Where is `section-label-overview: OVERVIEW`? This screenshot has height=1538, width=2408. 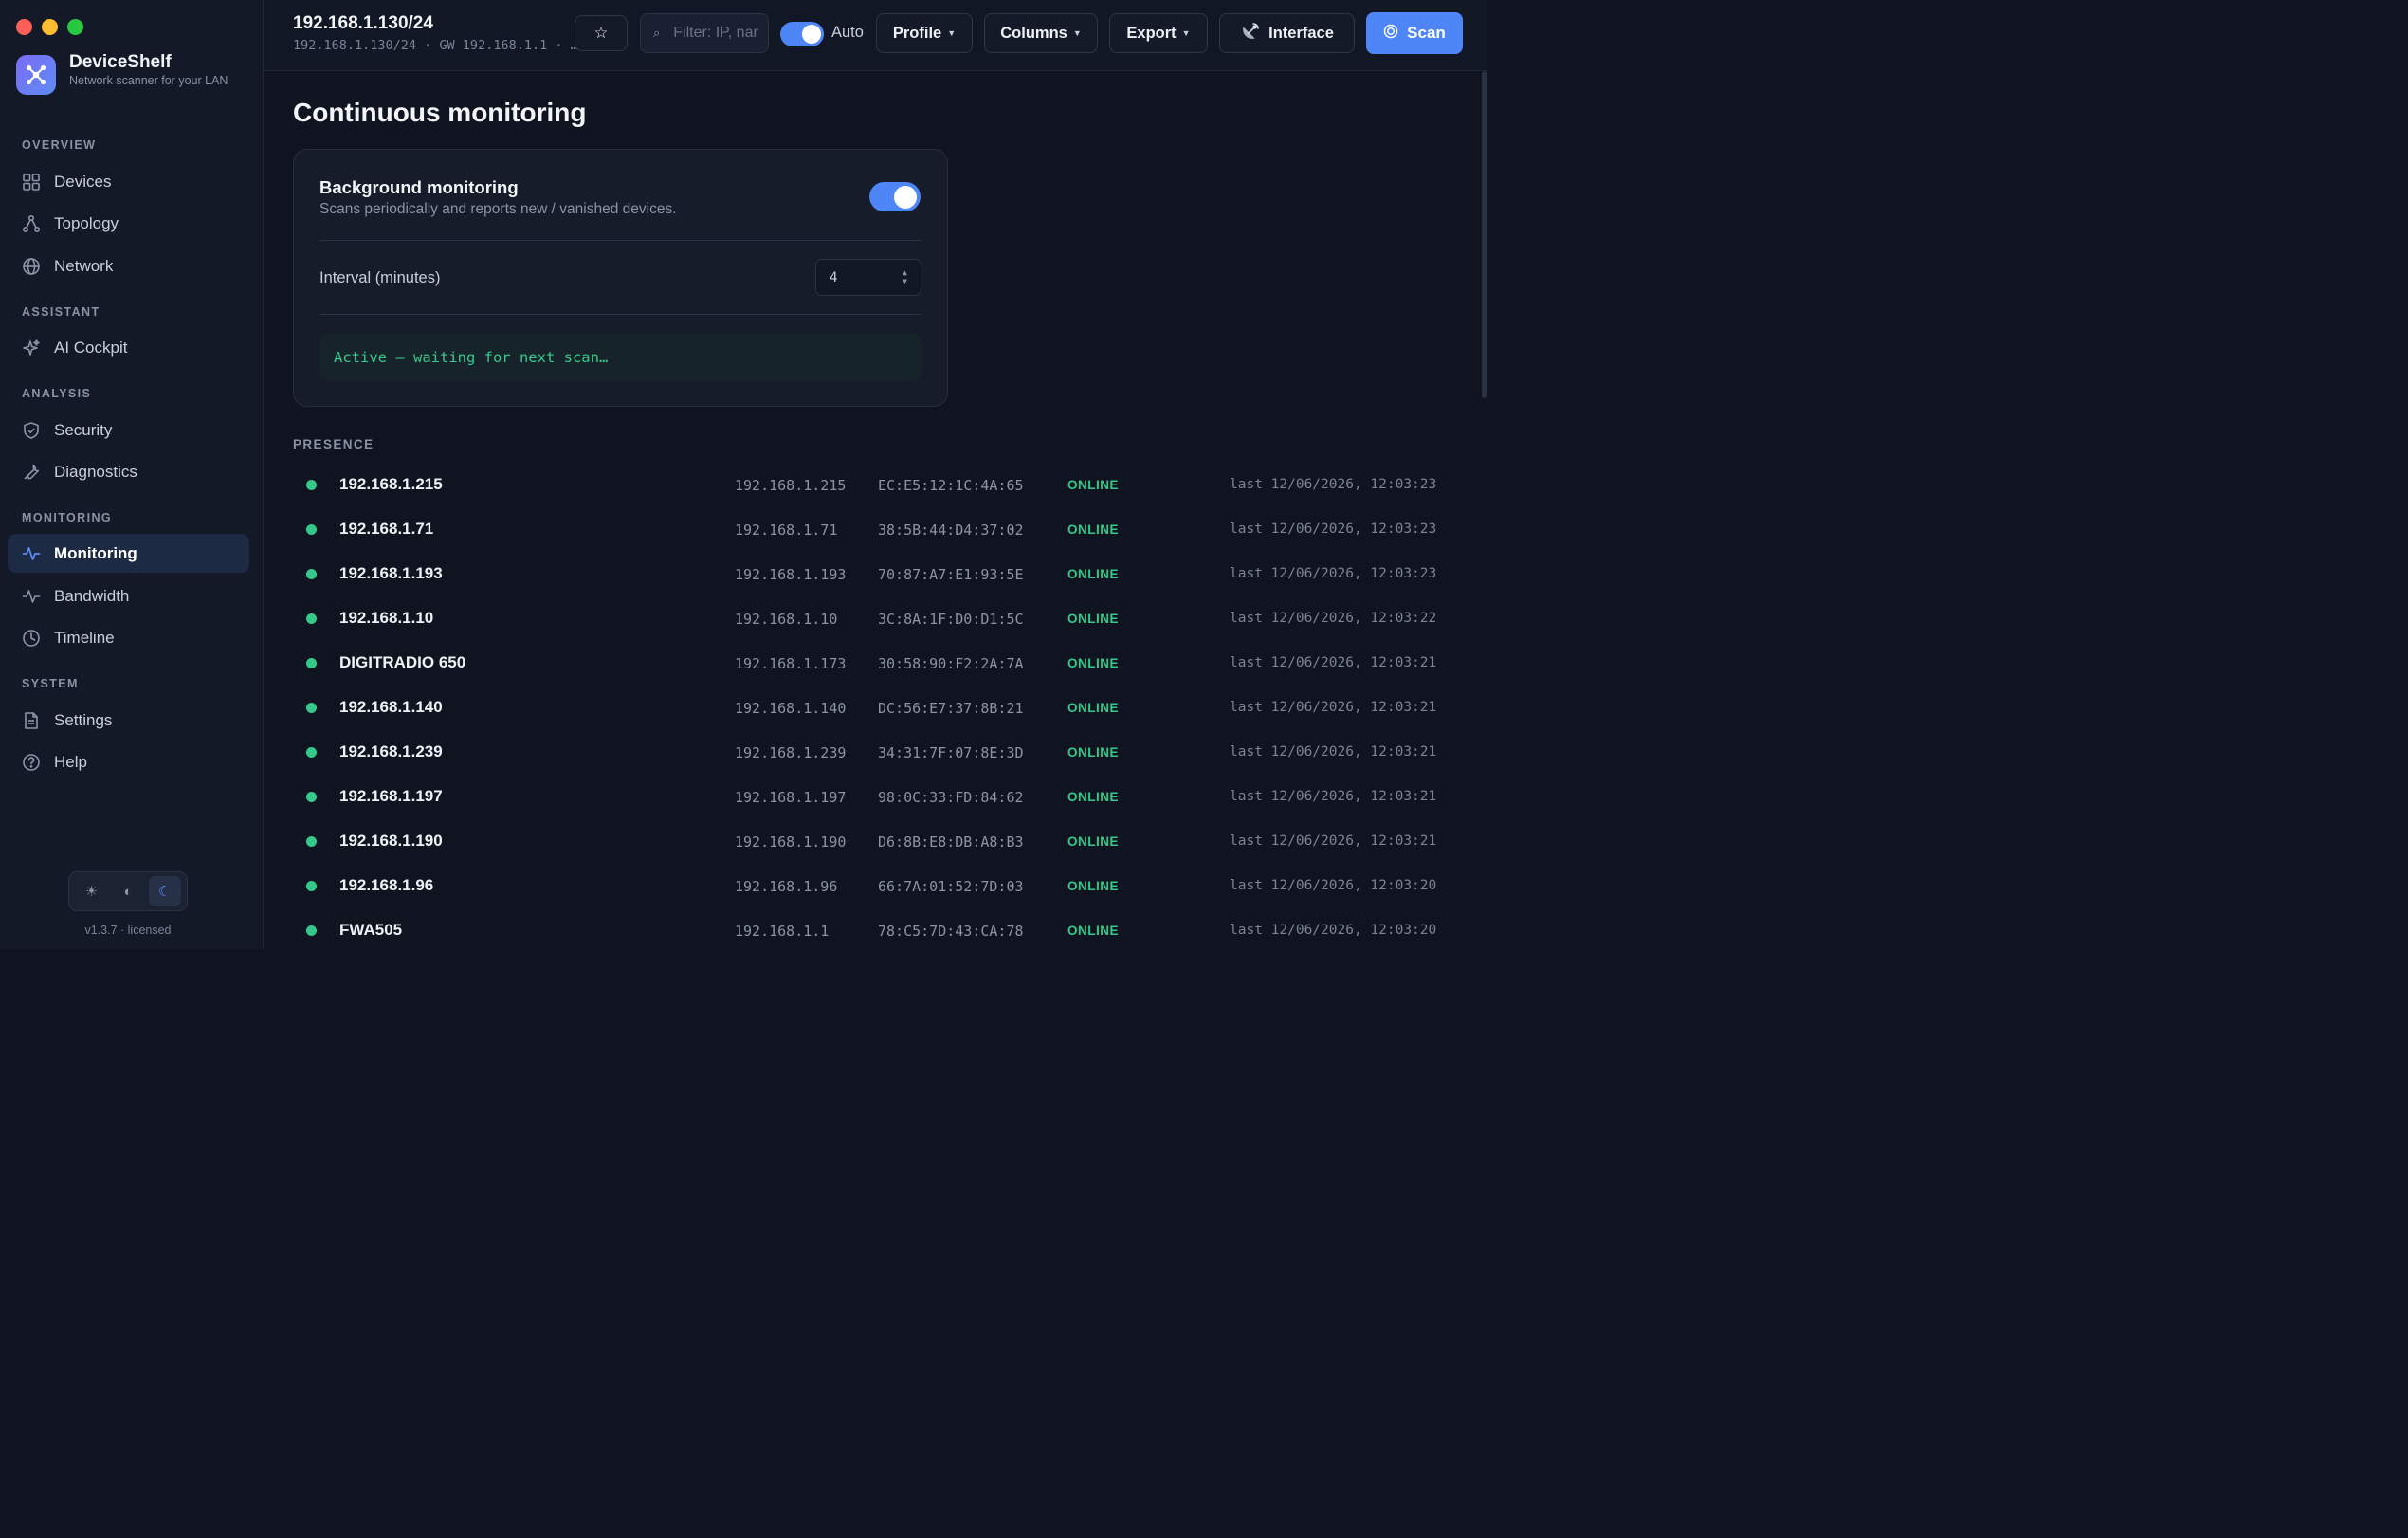
section-label-overview: OVERVIEW is located at coordinates (59, 145).